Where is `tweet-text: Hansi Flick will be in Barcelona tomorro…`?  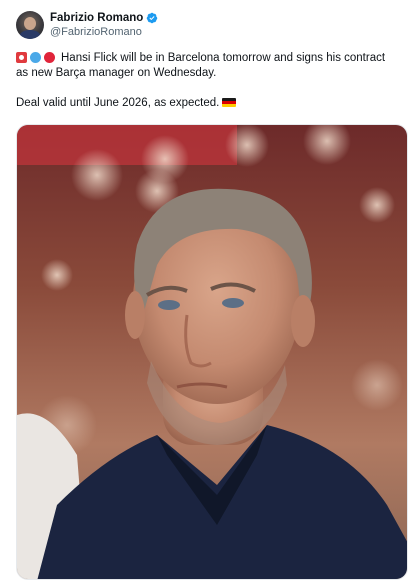
tweet-text: Hansi Flick will be in Barcelona tomorro… is located at coordinates (205, 81).